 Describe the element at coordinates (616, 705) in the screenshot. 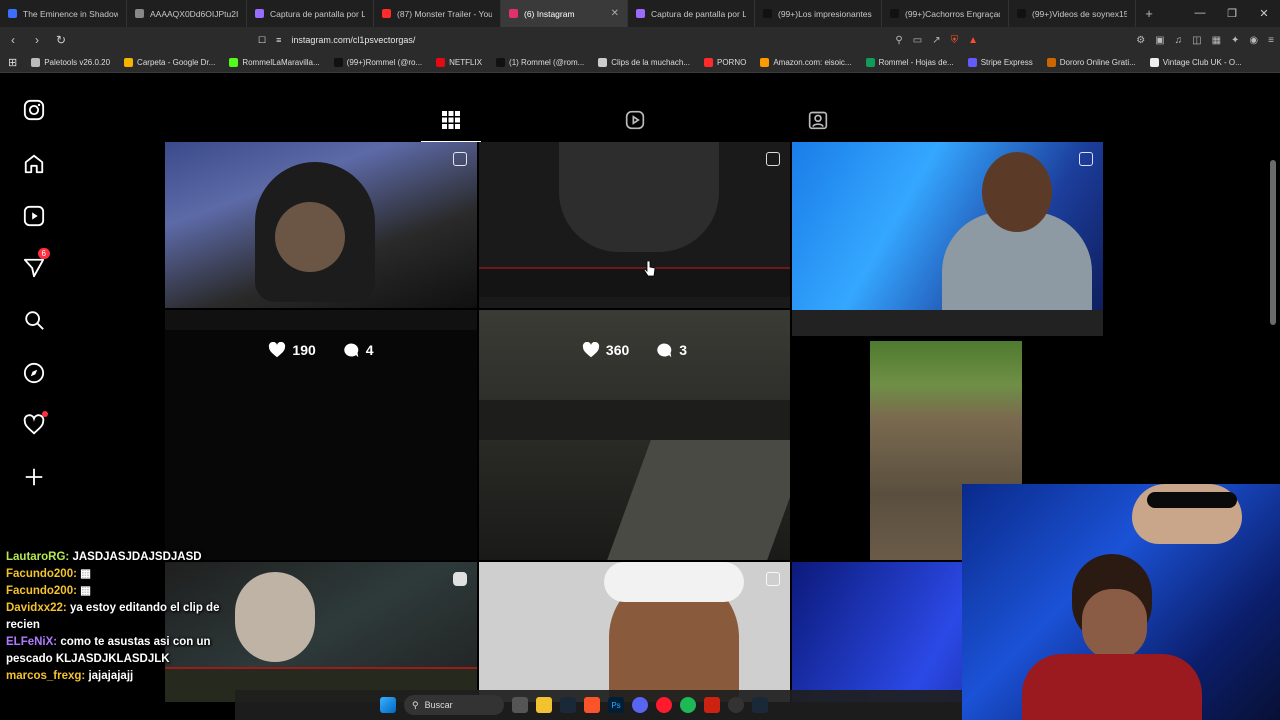

I see `photoshop-icon: Ps` at that location.